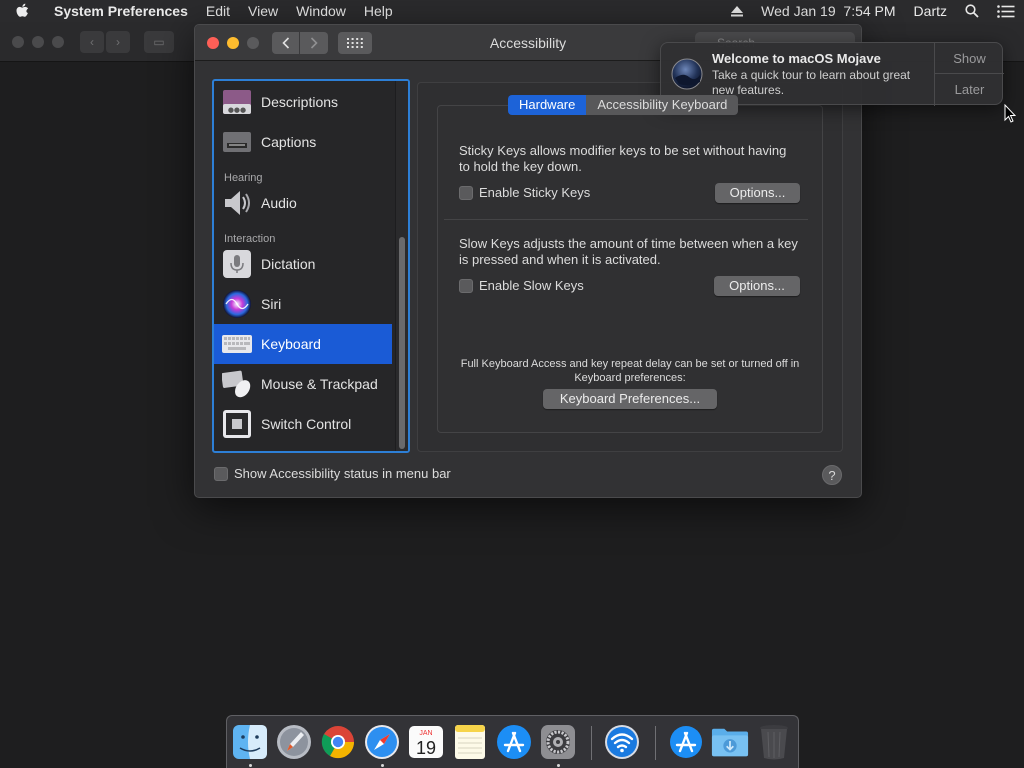 This screenshot has height=768, width=1024. I want to click on slow-keys-checkbox-label: Enable Slow Keys, so click(531, 285).